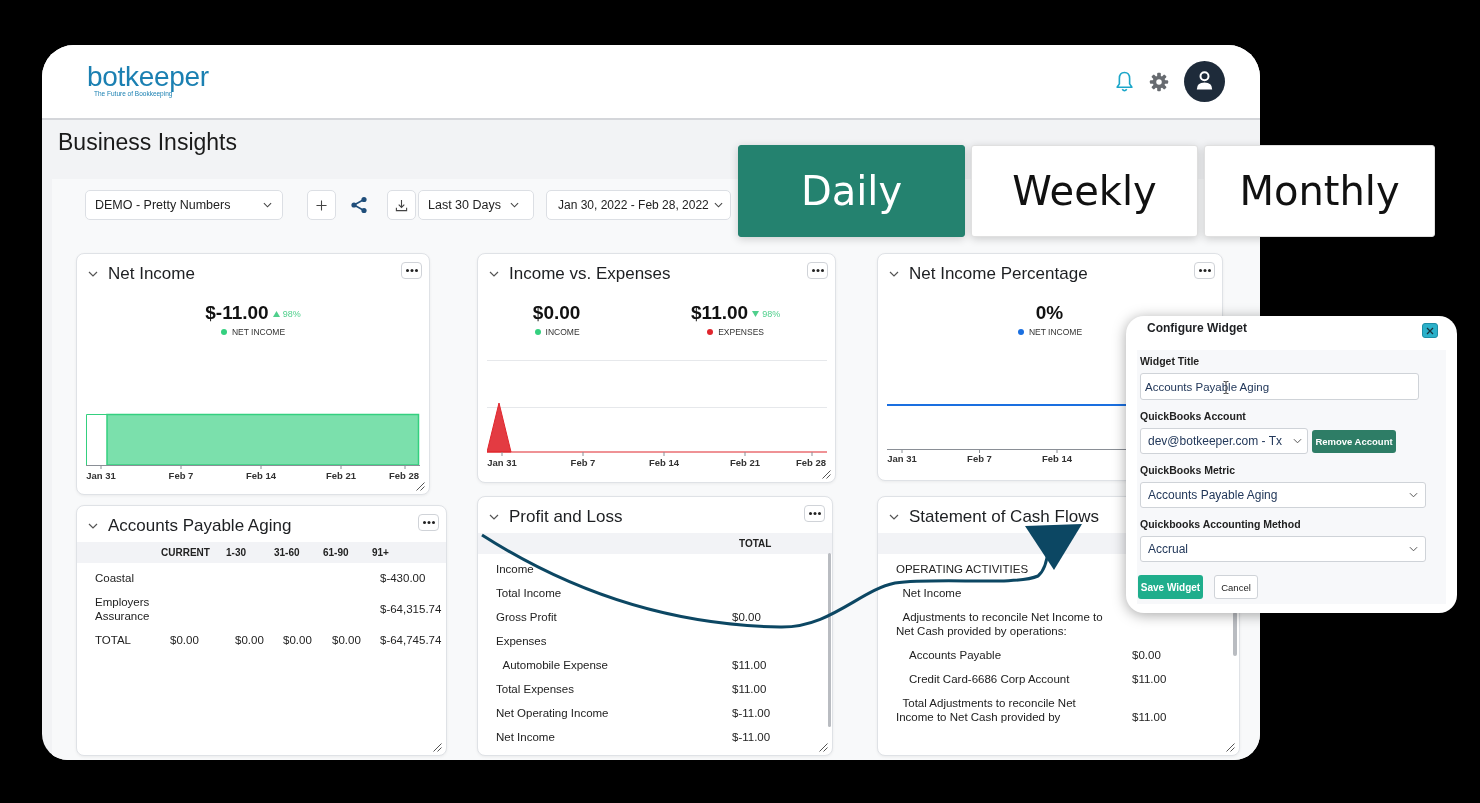 Image resolution: width=1480 pixels, height=803 pixels. Describe the element at coordinates (1319, 191) in the screenshot. I see `period-tab: Monthly` at that location.